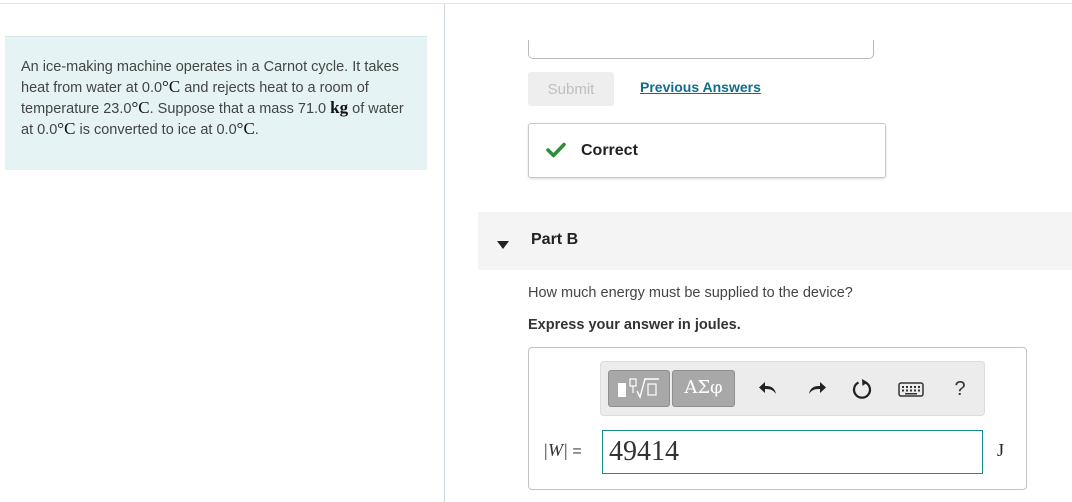  Describe the element at coordinates (777, 418) in the screenshot. I see `answer-panel: ΑΣφ ? |W| = J` at that location.